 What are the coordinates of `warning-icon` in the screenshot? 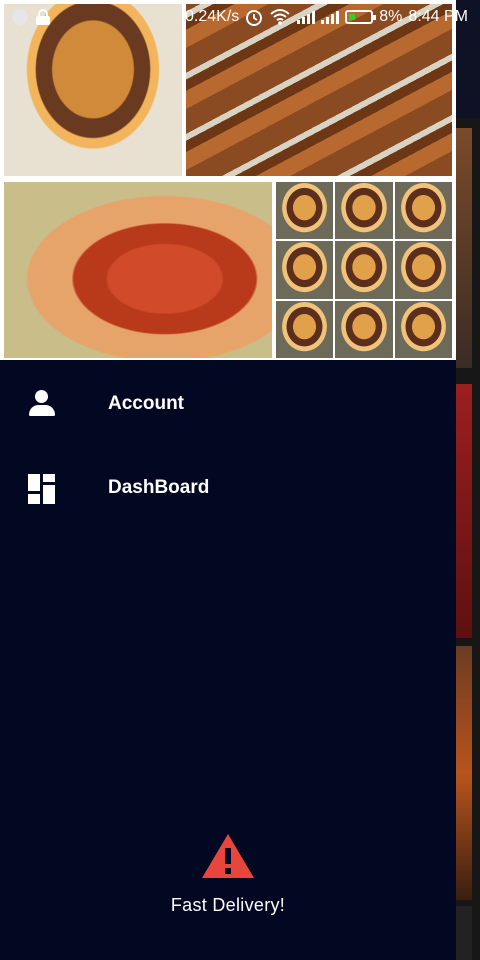 It's located at (228, 856).